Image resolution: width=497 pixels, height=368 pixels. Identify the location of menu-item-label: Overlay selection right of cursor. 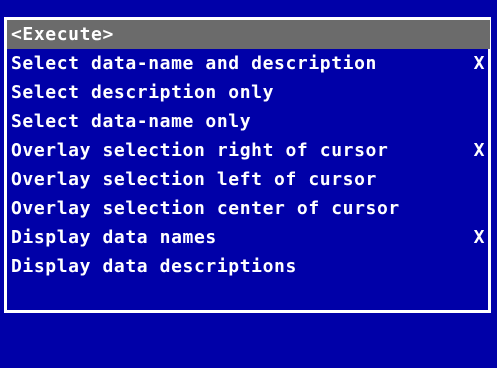
(200, 150).